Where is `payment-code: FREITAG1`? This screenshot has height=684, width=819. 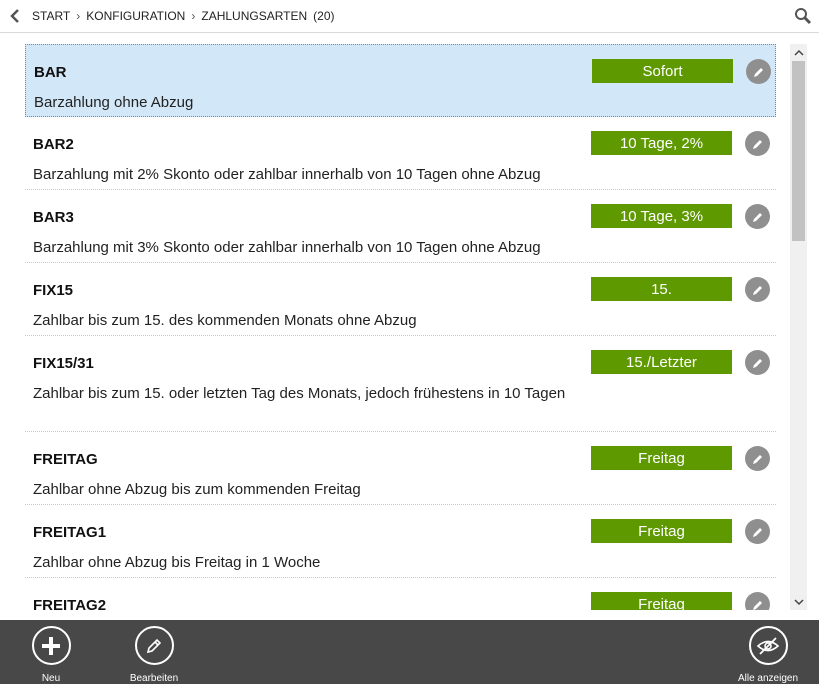 payment-code: FREITAG1 is located at coordinates (70, 532).